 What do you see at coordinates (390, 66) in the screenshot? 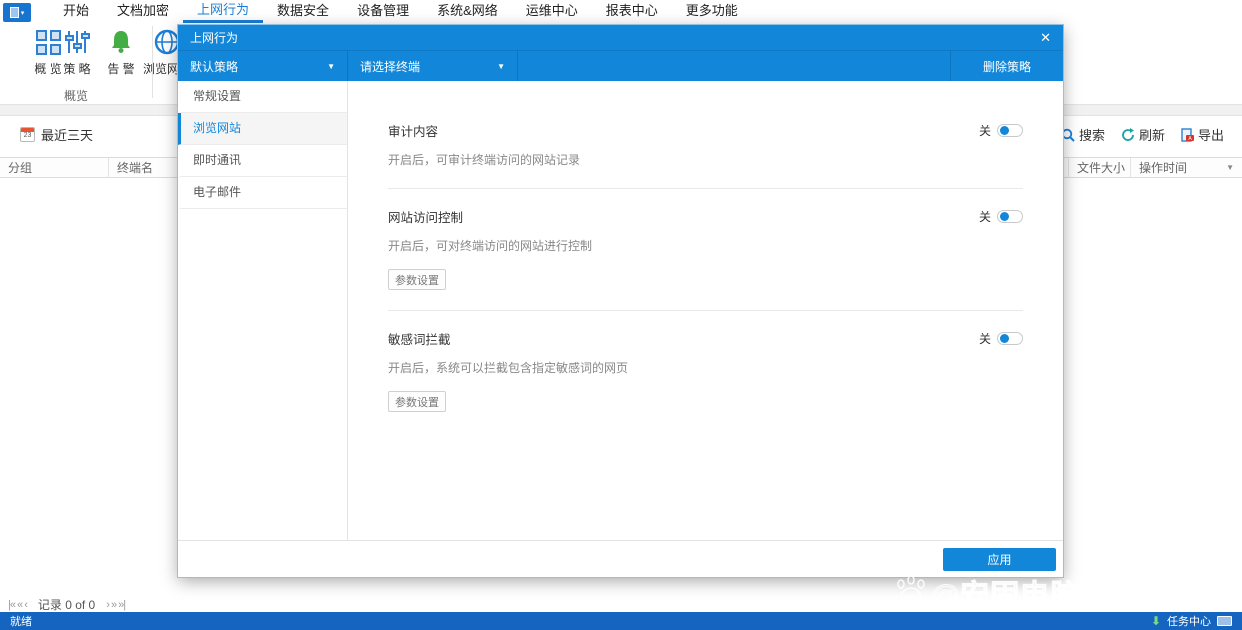
I see `terminal-dropdown-value: 请选择终端` at bounding box center [390, 66].